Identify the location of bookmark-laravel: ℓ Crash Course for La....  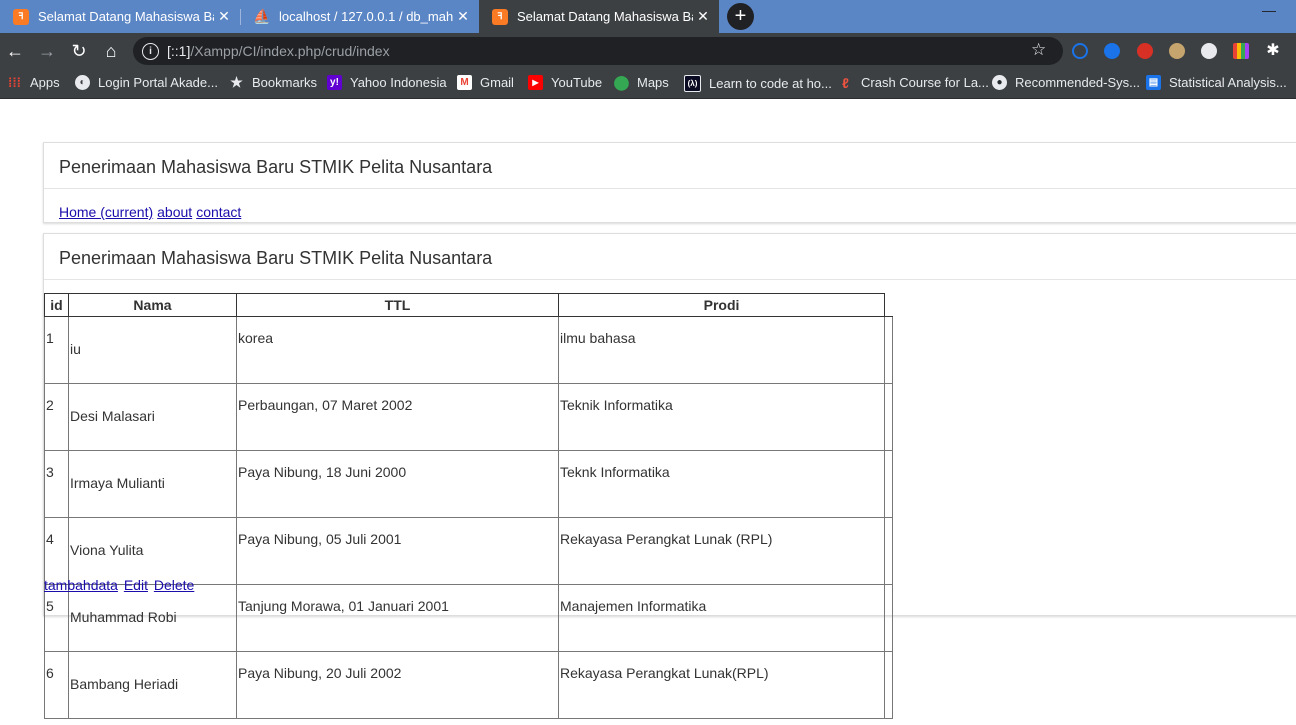
(913, 83).